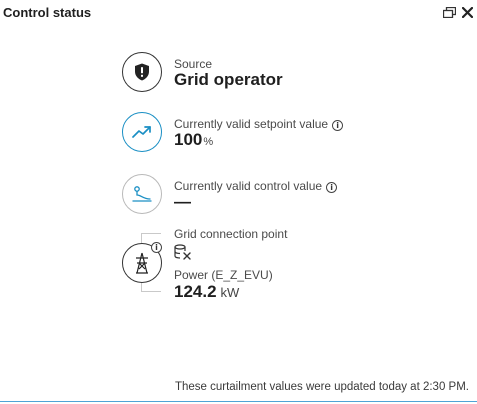 The image size is (477, 404). Describe the element at coordinates (238, 401) in the screenshot. I see `panel-bottom-divider` at that location.